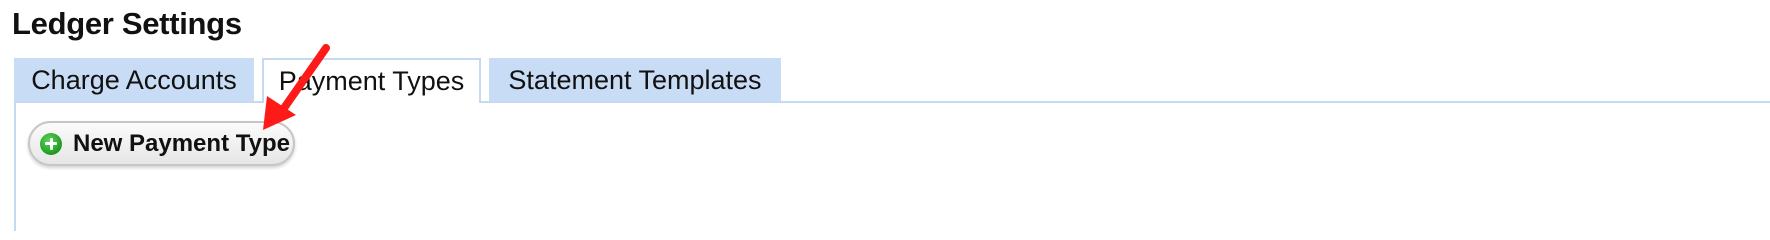 This screenshot has height=240, width=1770. I want to click on tab-label: Payment Types, so click(371, 81).